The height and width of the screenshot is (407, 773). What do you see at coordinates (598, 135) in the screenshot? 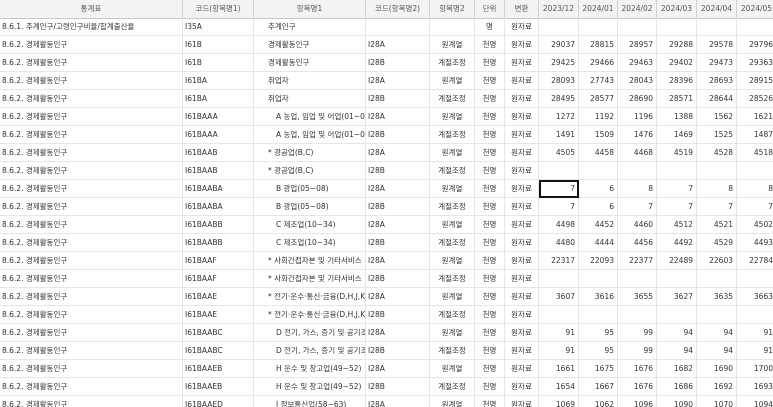
I see `cell-value: 1509` at bounding box center [598, 135].